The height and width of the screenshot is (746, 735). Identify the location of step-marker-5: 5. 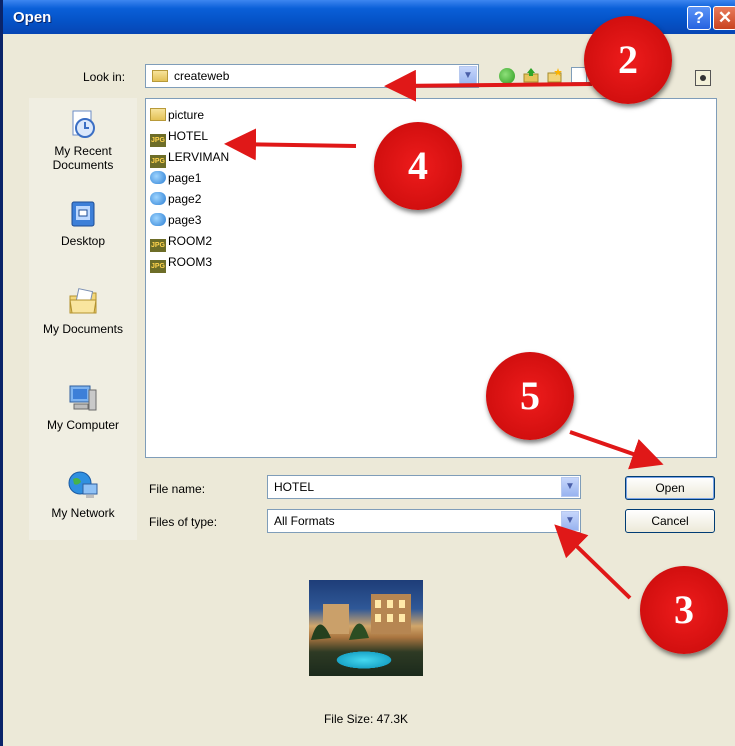
(530, 396).